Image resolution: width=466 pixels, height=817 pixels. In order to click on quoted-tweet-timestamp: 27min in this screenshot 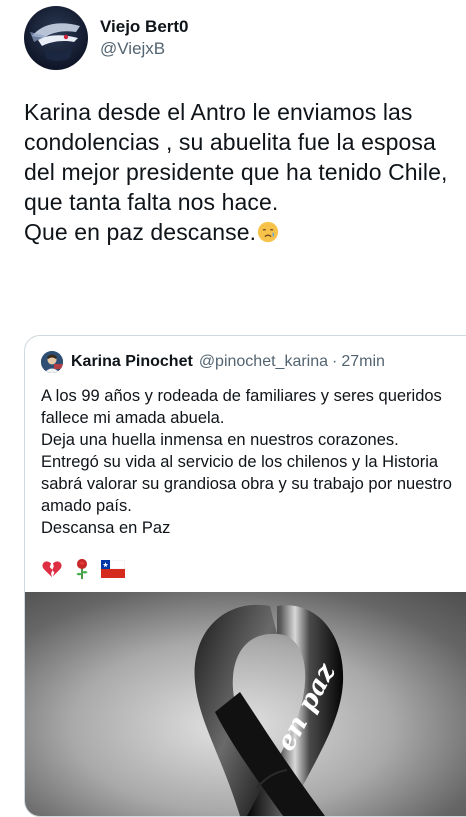, I will do `click(363, 362)`.